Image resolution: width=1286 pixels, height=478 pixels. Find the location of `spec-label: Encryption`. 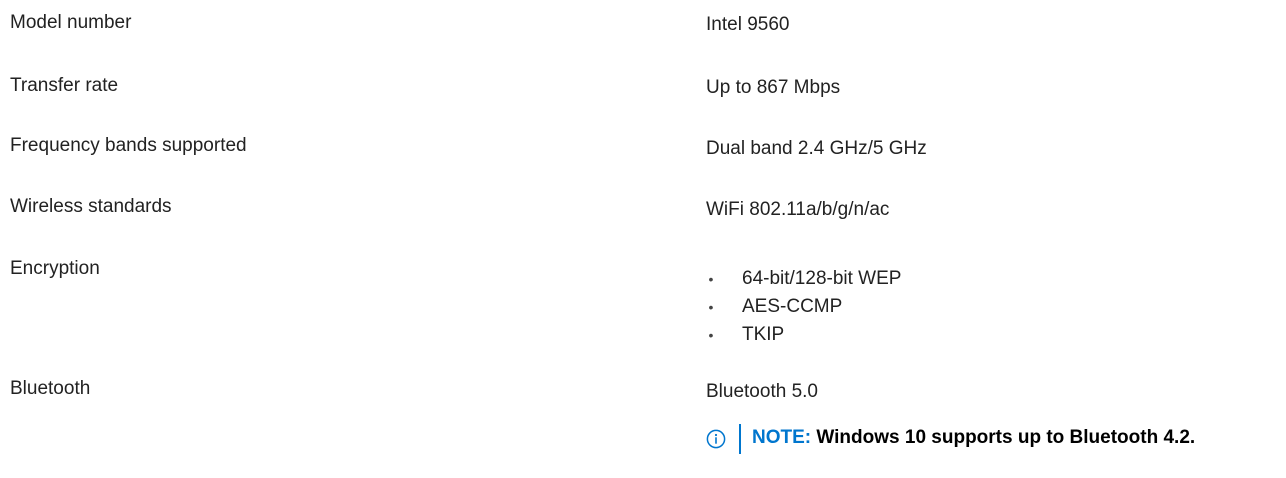

spec-label: Encryption is located at coordinates (55, 268).